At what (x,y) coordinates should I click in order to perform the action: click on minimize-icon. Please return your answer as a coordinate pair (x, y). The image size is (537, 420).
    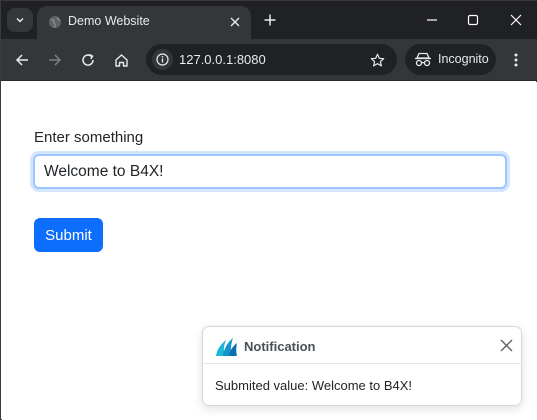
    Looking at the image, I should click on (432, 20).